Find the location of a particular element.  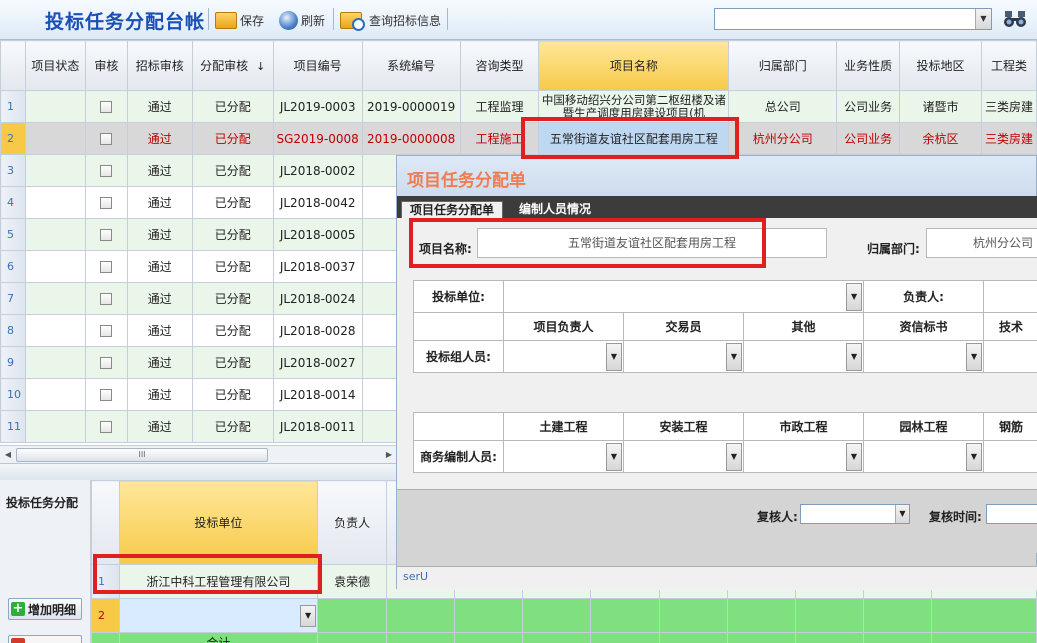

refresh-button: 刷新 is located at coordinates (302, 20).